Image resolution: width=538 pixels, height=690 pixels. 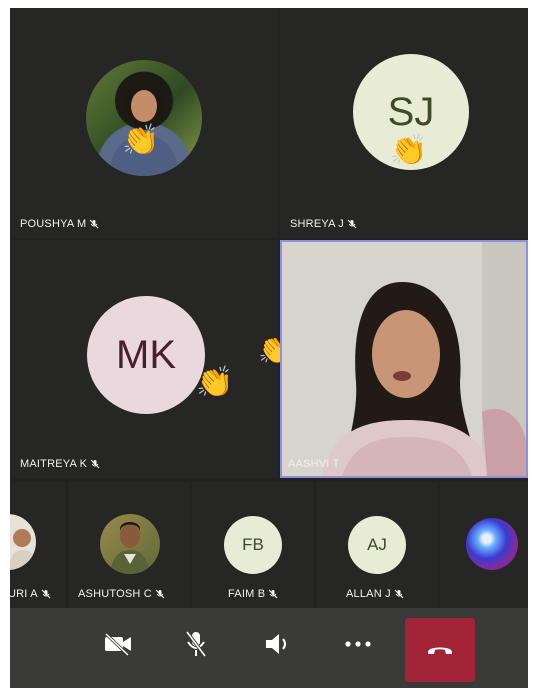 I want to click on camera-toggle-button, so click(x=118, y=644).